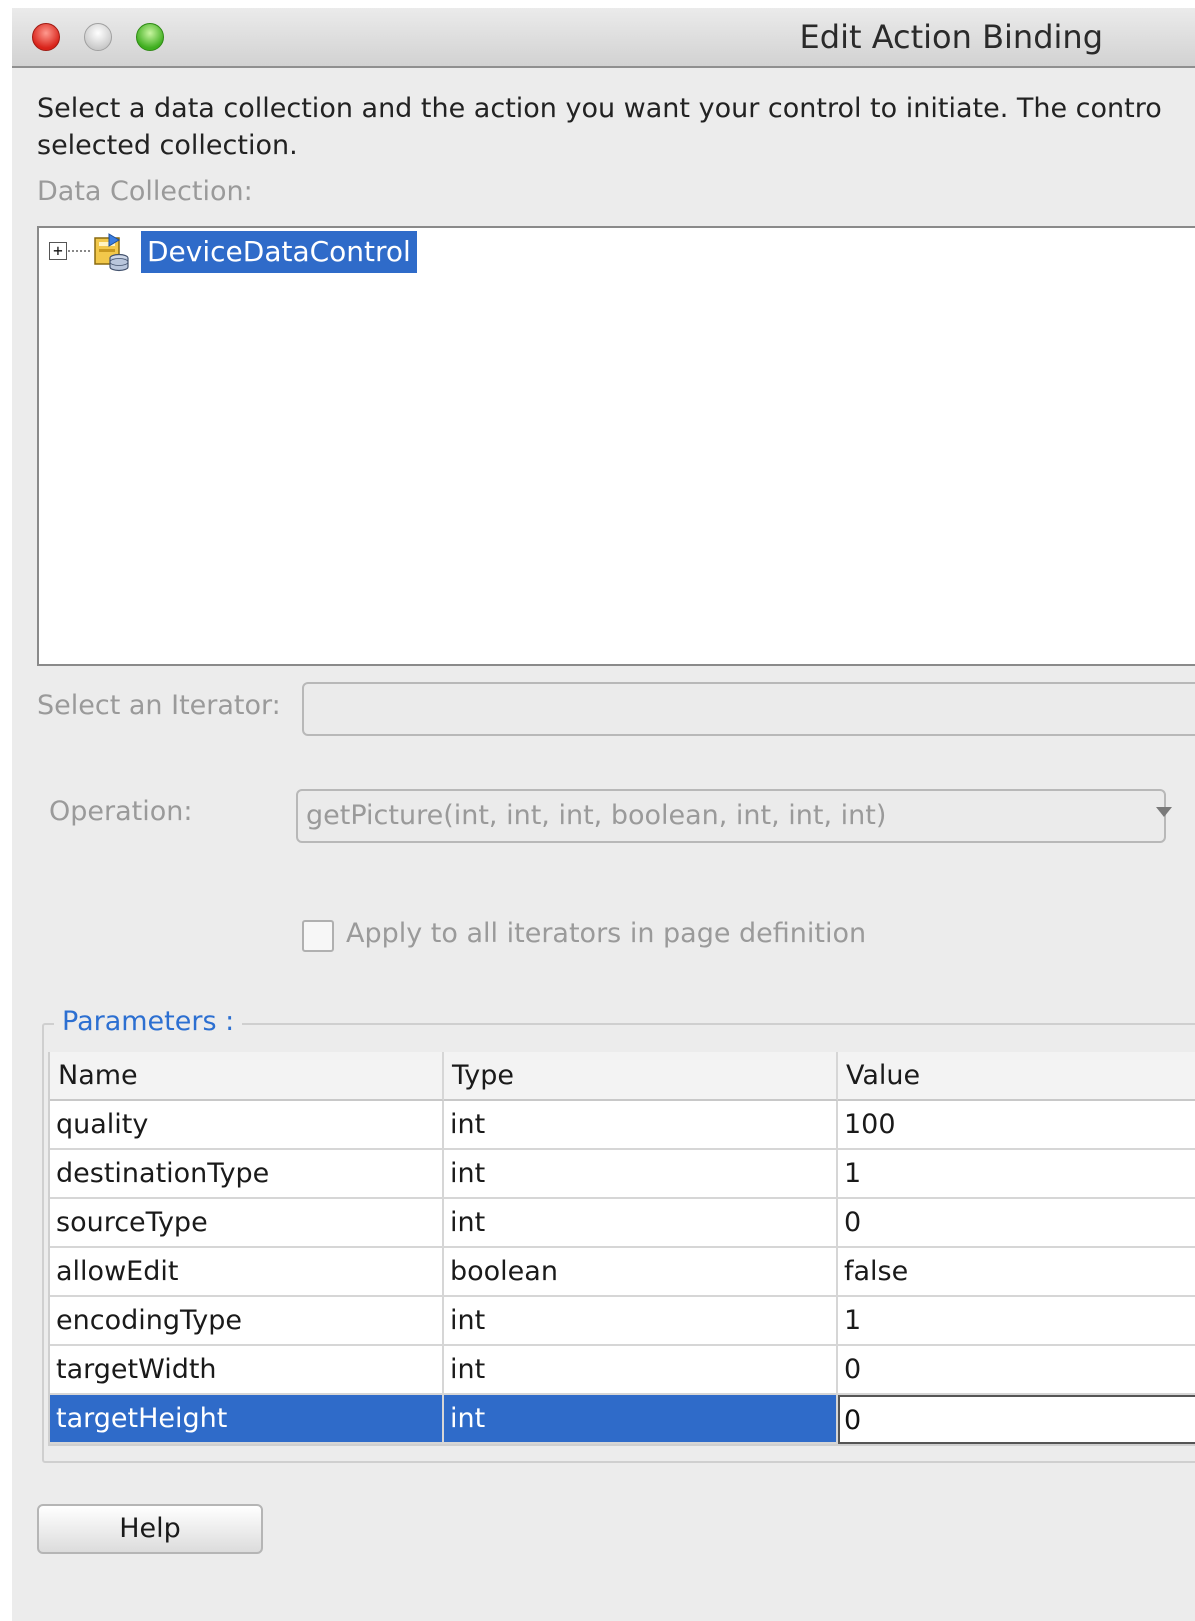 The image size is (1195, 1621). What do you see at coordinates (247, 1272) in the screenshot?
I see `param-name-cell: allowEdit` at bounding box center [247, 1272].